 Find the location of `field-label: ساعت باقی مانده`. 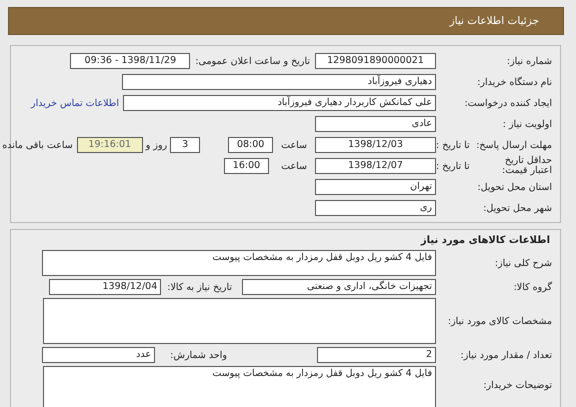

field-label: ساعت باقی مانده is located at coordinates (37, 145).